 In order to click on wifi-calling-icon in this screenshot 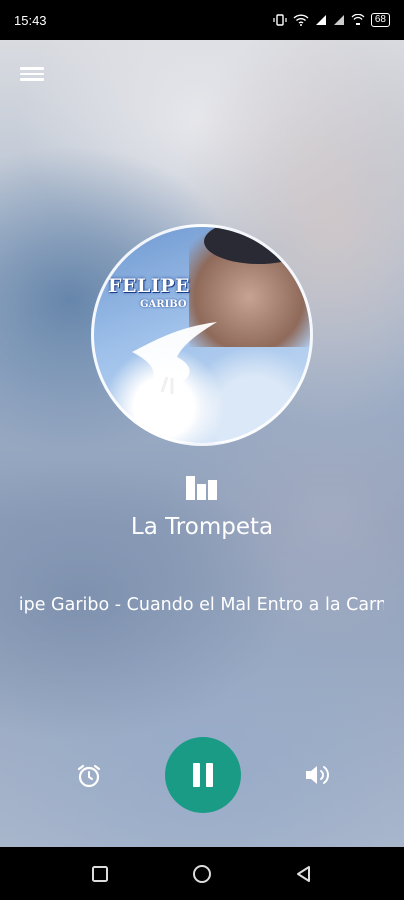, I will do `click(358, 19)`.